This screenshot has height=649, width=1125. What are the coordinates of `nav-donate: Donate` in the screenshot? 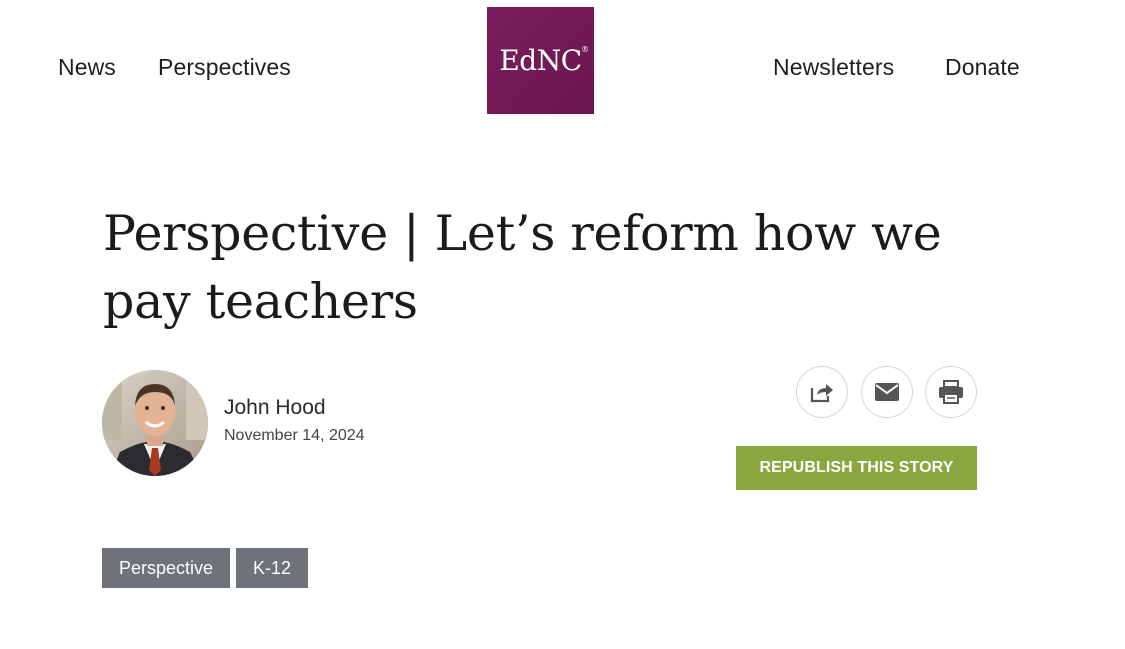 It's located at (982, 67).